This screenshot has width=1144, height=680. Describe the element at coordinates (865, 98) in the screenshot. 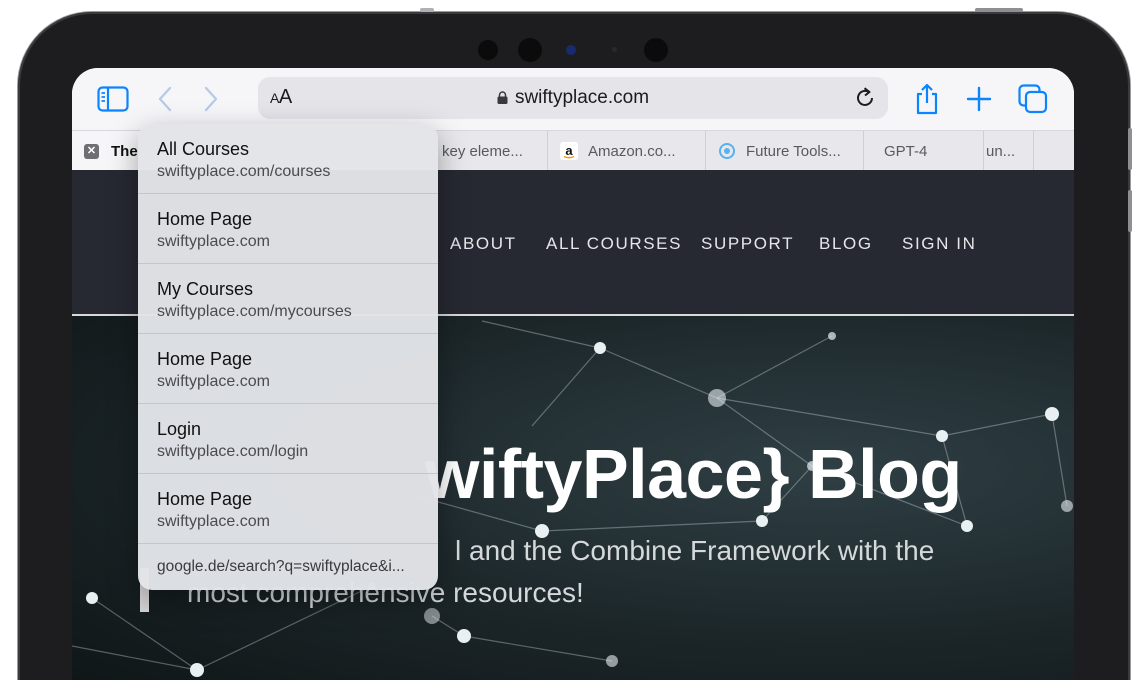

I see `reload-icon` at that location.